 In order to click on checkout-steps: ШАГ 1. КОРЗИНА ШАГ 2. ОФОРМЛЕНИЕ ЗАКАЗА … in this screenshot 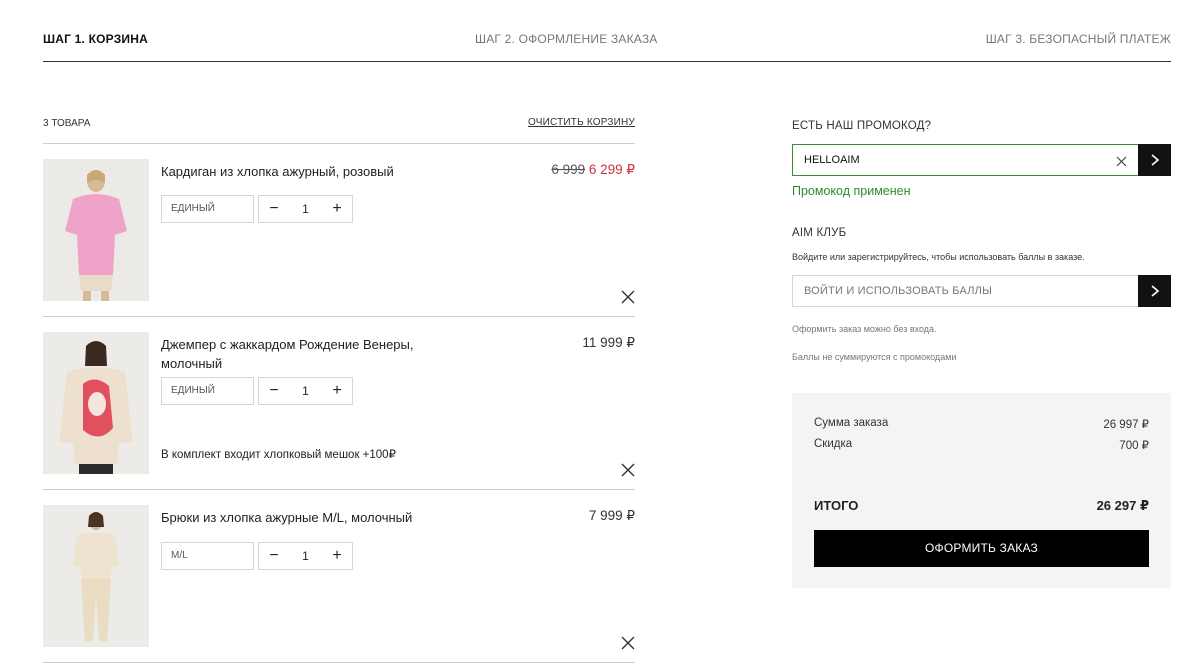, I will do `click(607, 31)`.